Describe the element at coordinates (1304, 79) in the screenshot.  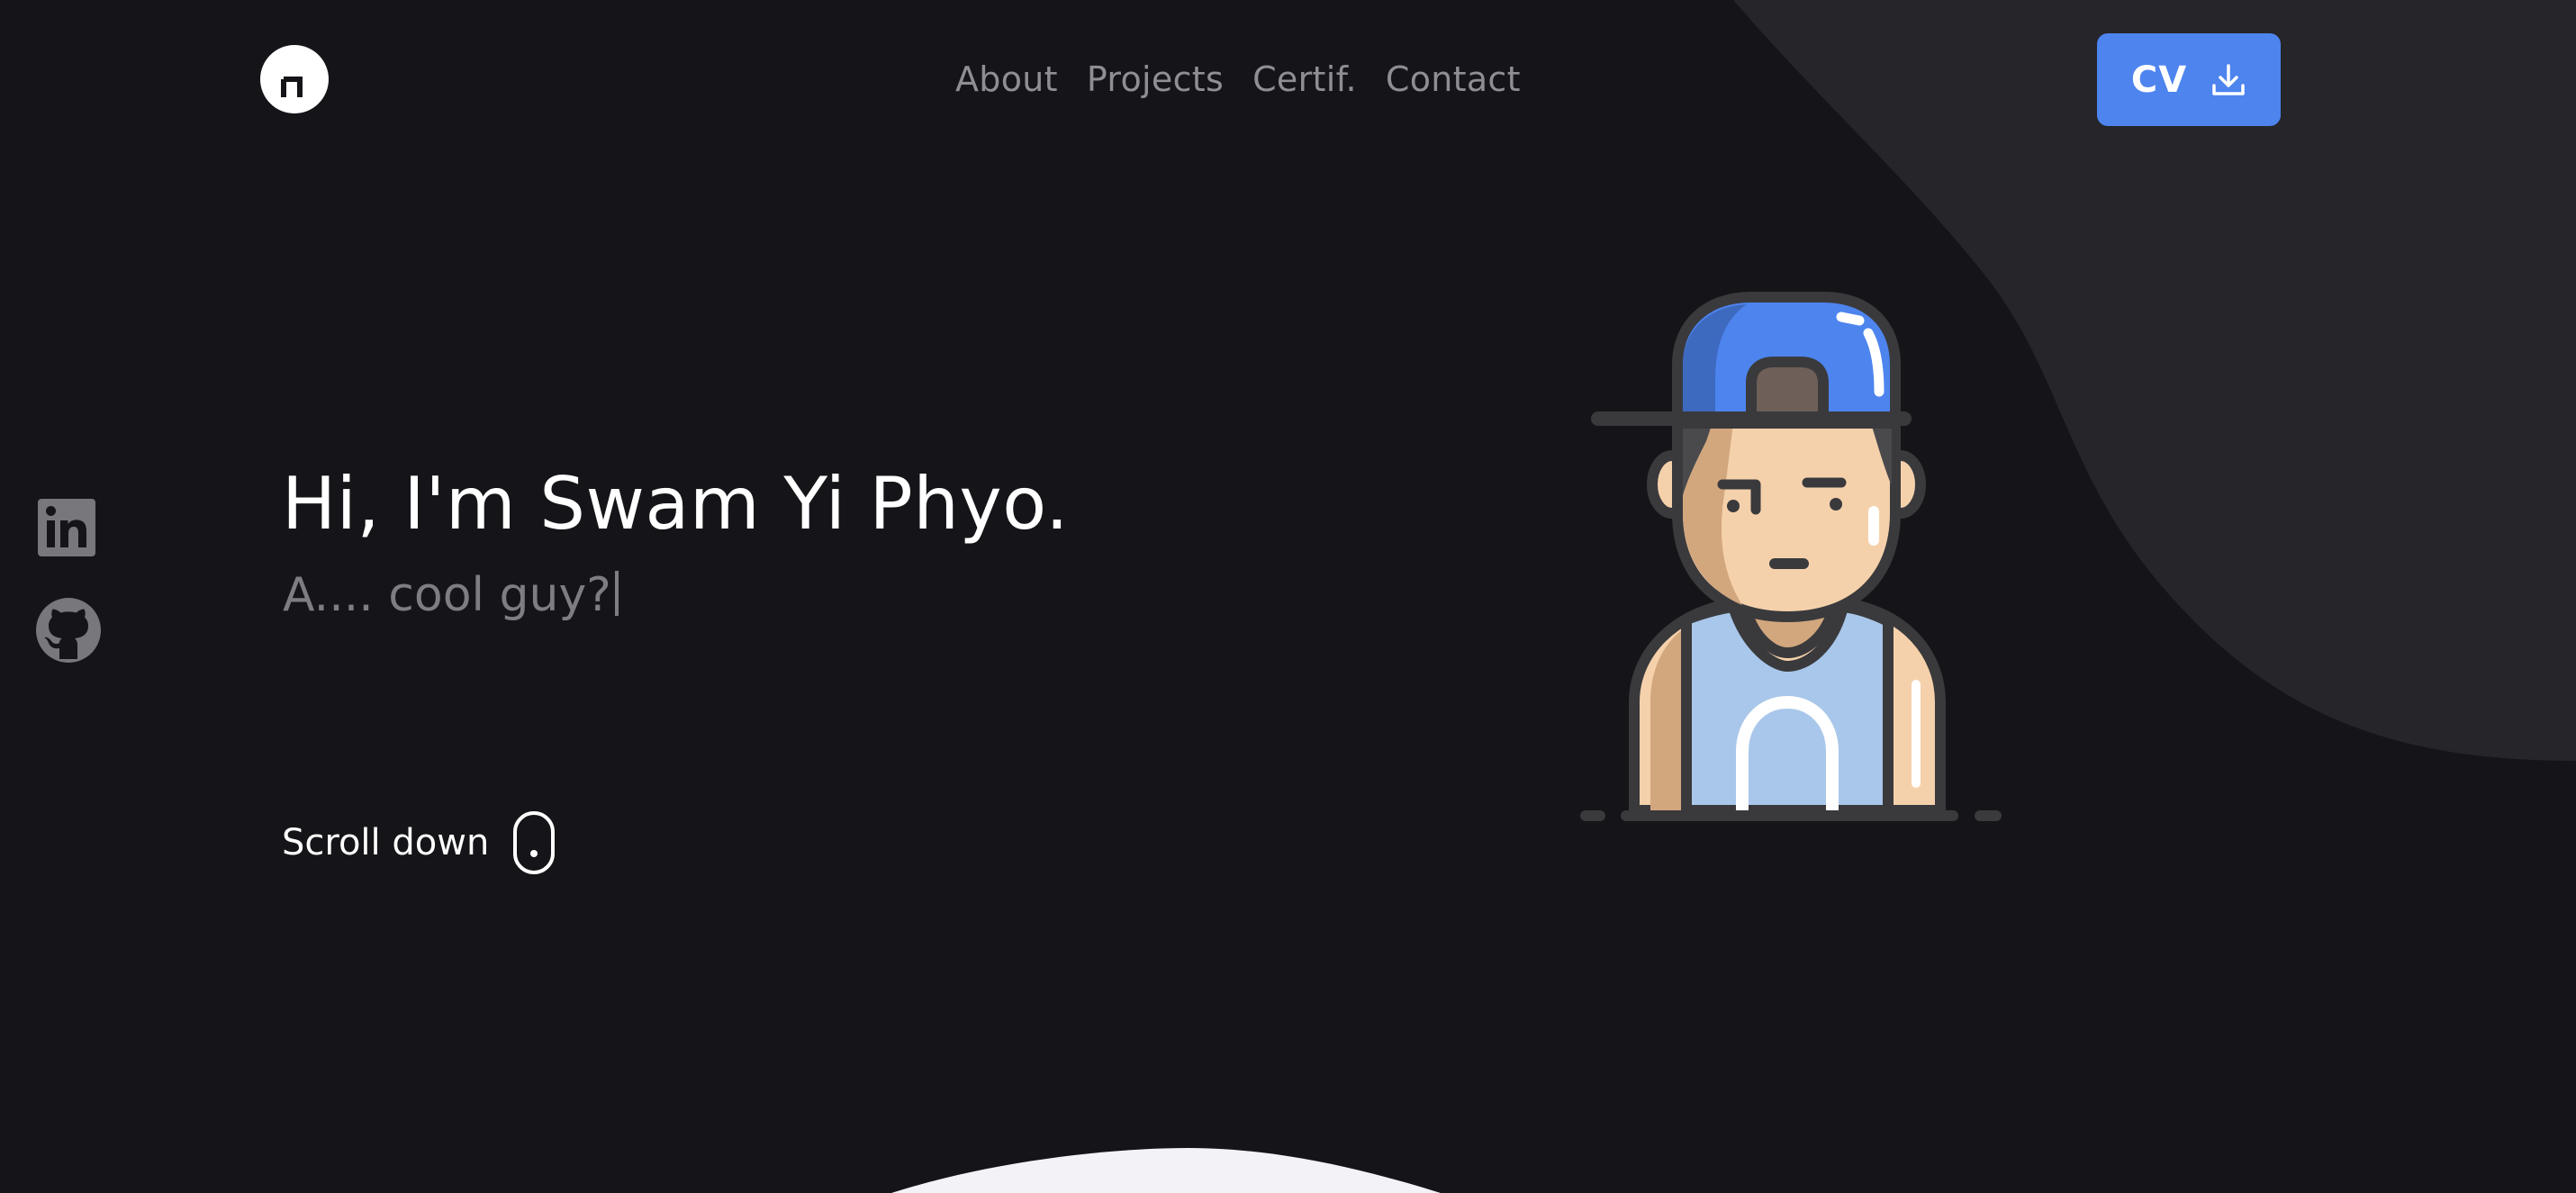
I see `nav-certifications: Certif.` at that location.